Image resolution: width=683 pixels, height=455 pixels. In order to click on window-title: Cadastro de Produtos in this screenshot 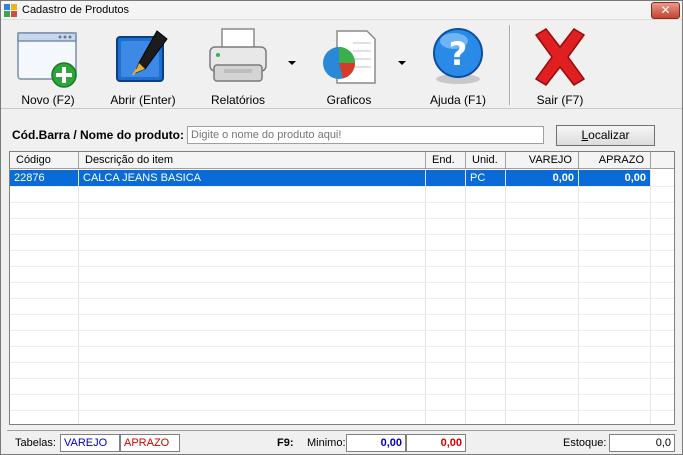, I will do `click(76, 10)`.